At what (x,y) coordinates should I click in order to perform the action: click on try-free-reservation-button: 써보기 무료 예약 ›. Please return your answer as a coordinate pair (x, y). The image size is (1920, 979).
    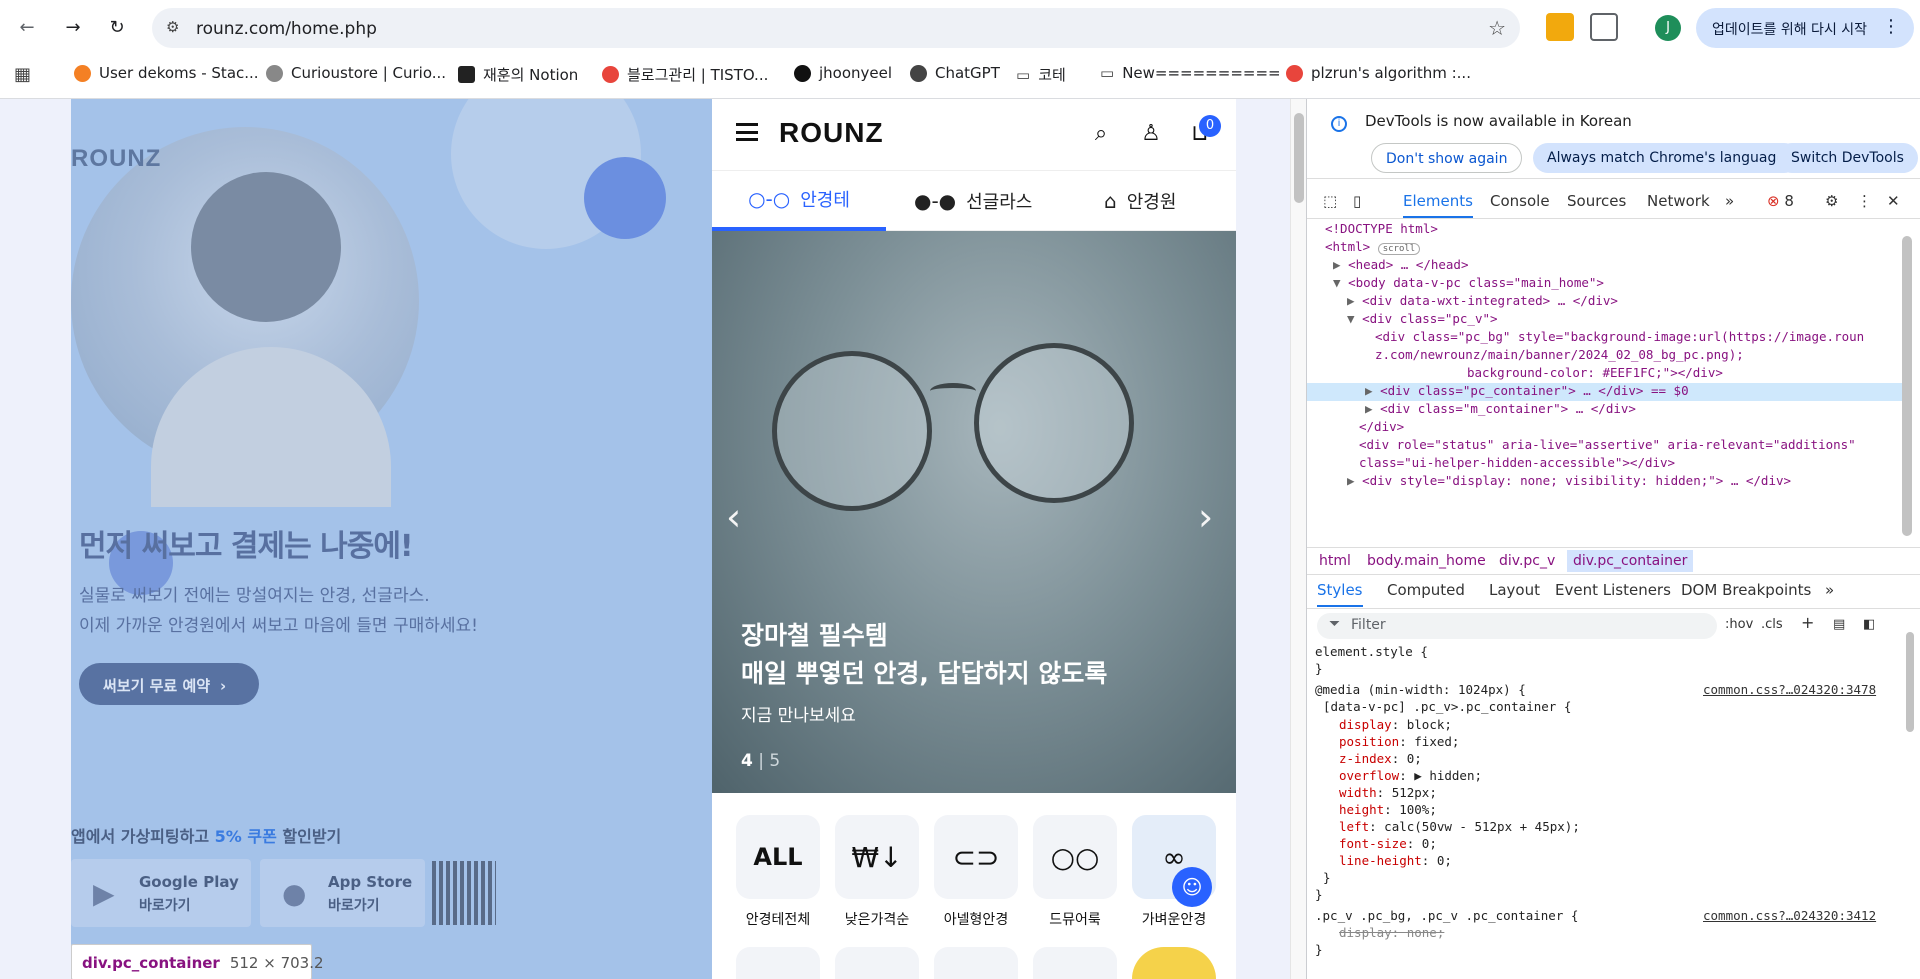
    Looking at the image, I should click on (169, 684).